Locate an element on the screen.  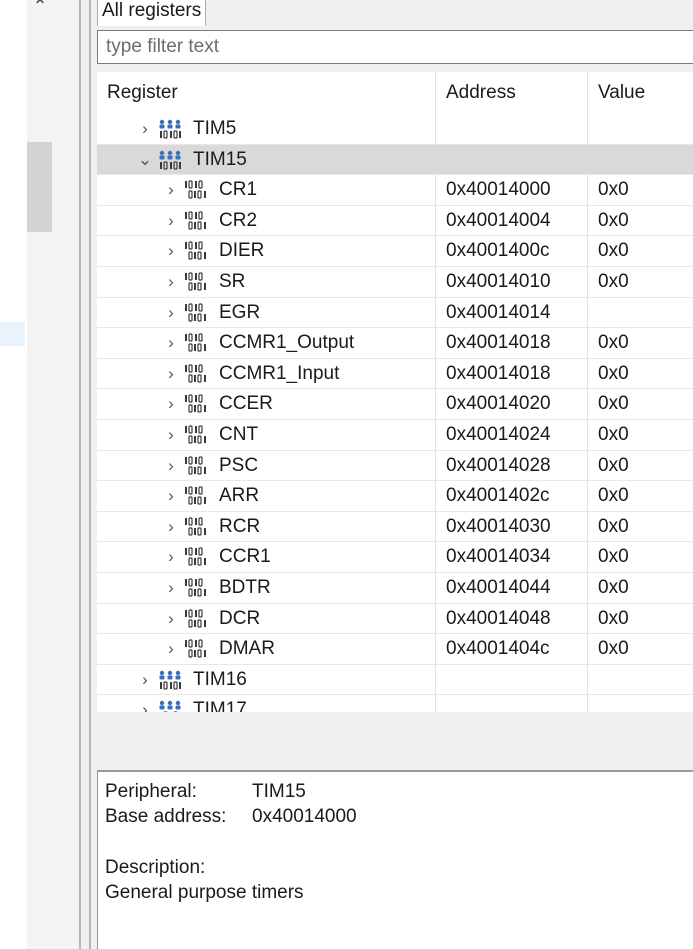
register-row: › CR1 0x40014000 0x0 is located at coordinates (395, 190).